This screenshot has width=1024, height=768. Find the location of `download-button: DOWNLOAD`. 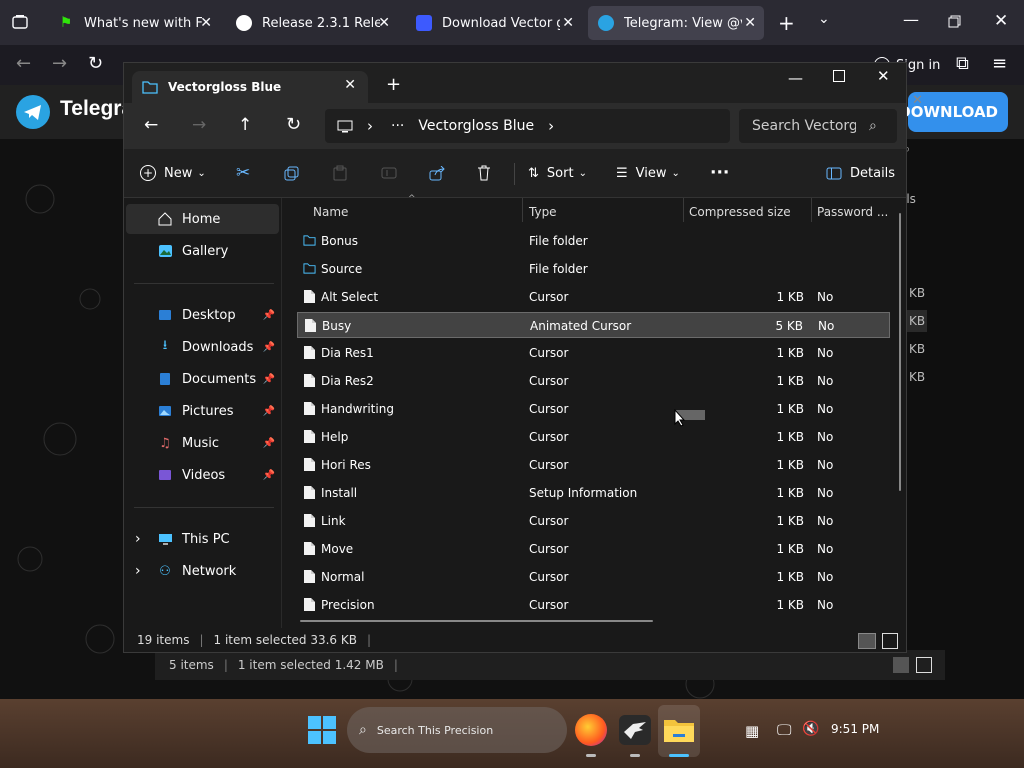

download-button: DOWNLOAD is located at coordinates (953, 112).